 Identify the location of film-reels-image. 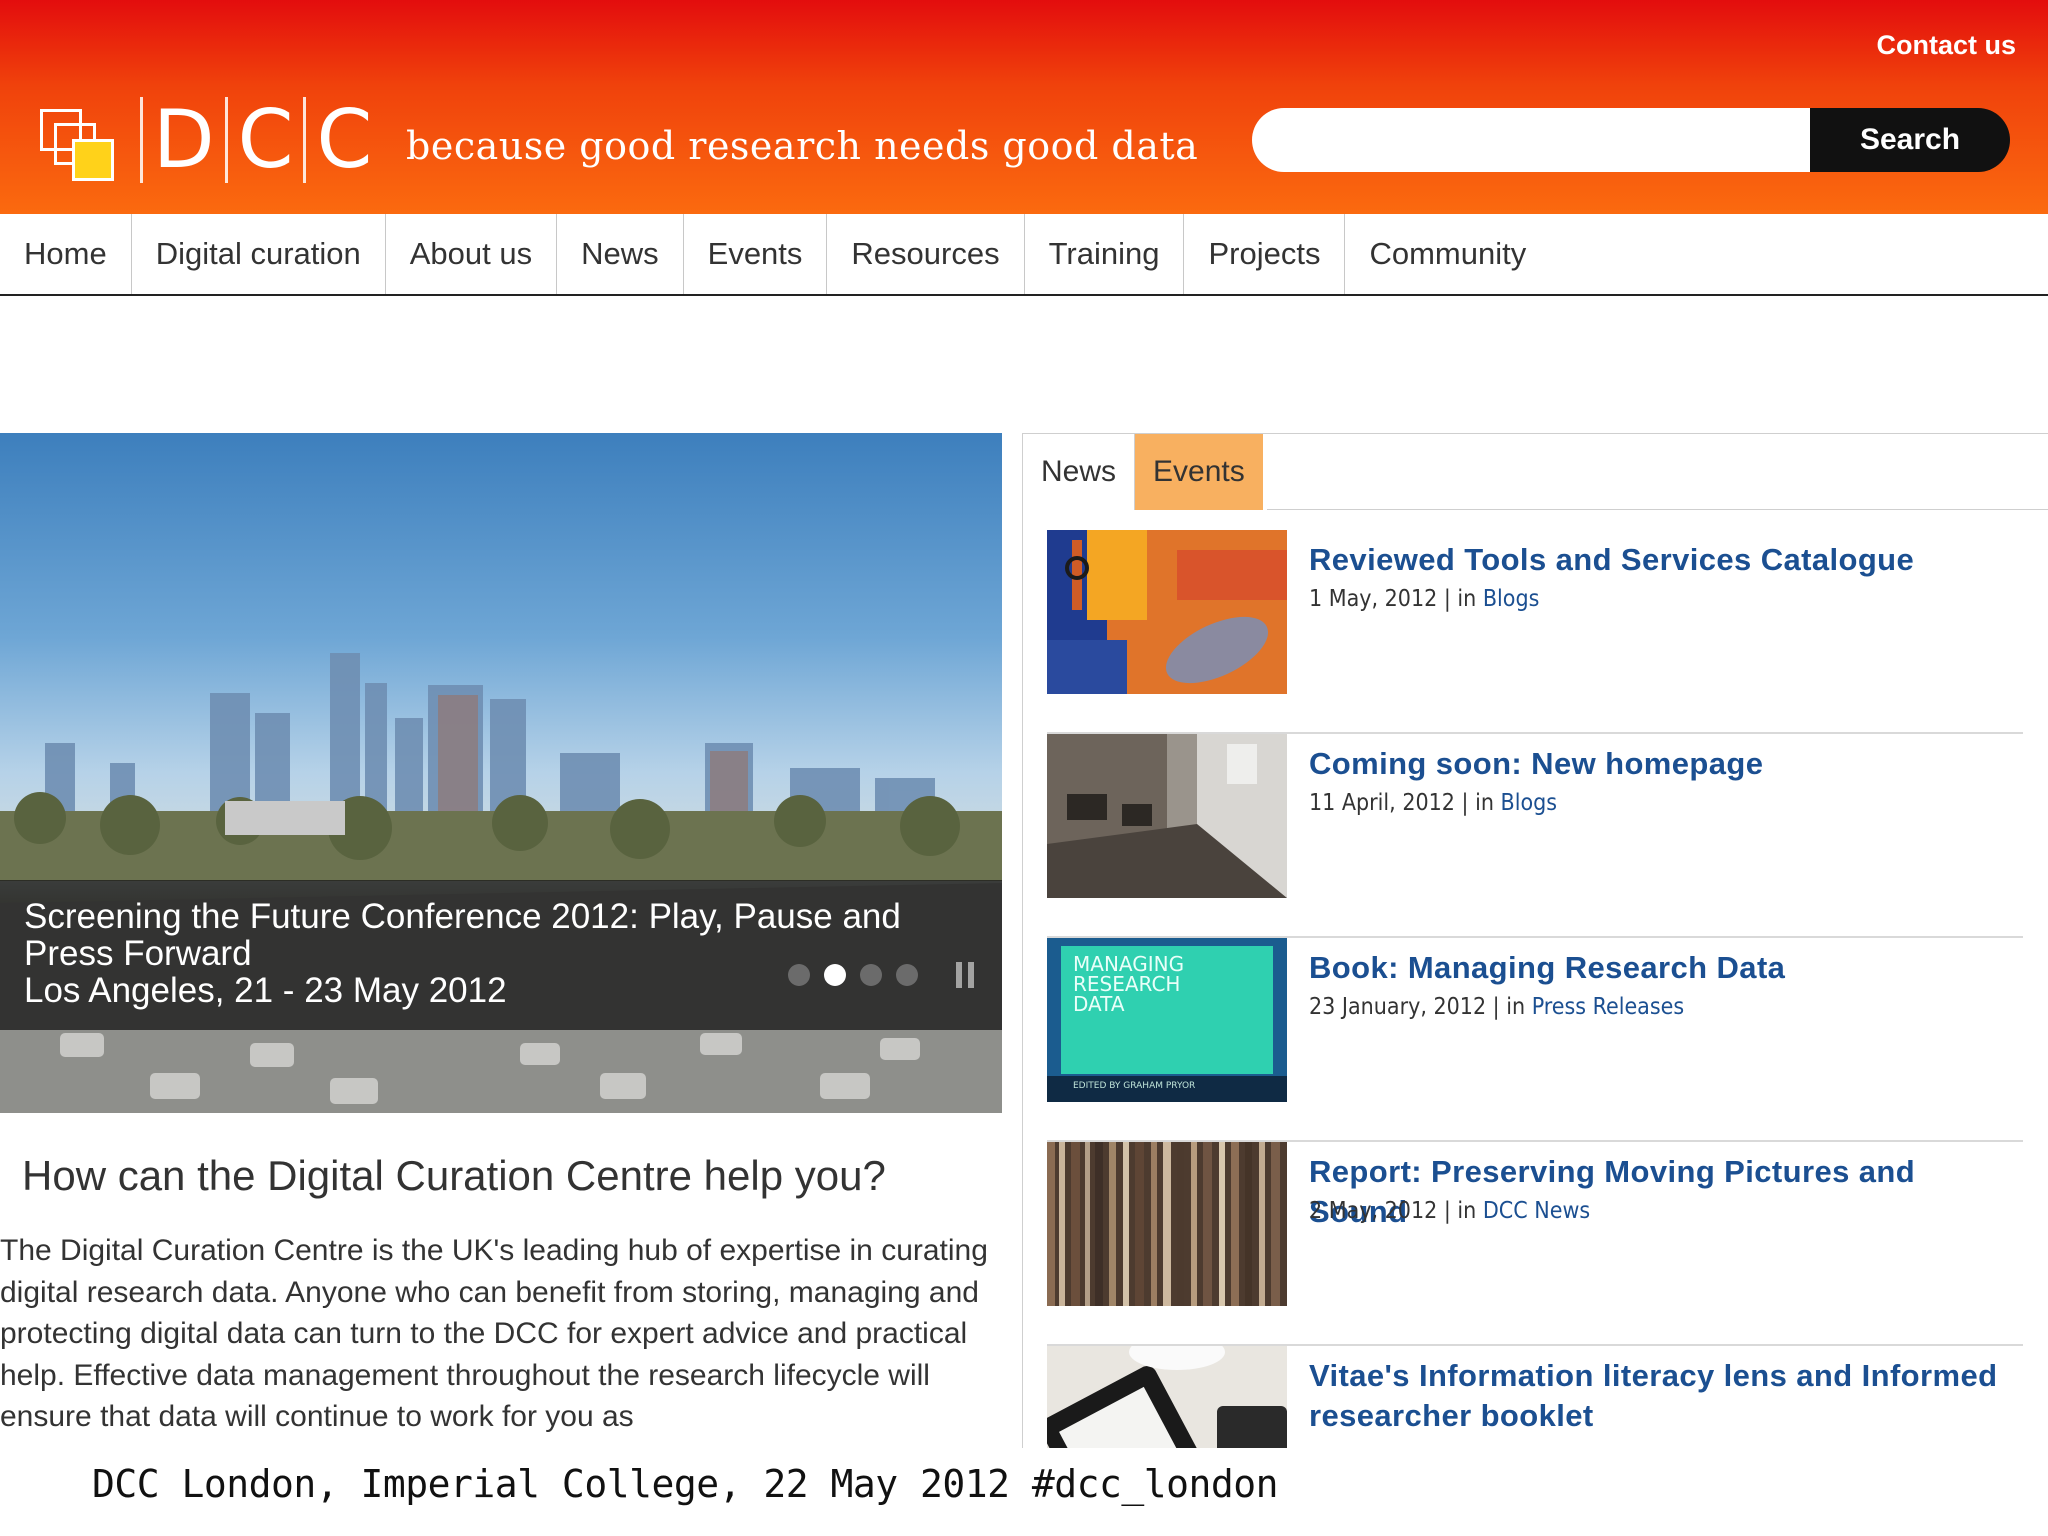
(1167, 1224).